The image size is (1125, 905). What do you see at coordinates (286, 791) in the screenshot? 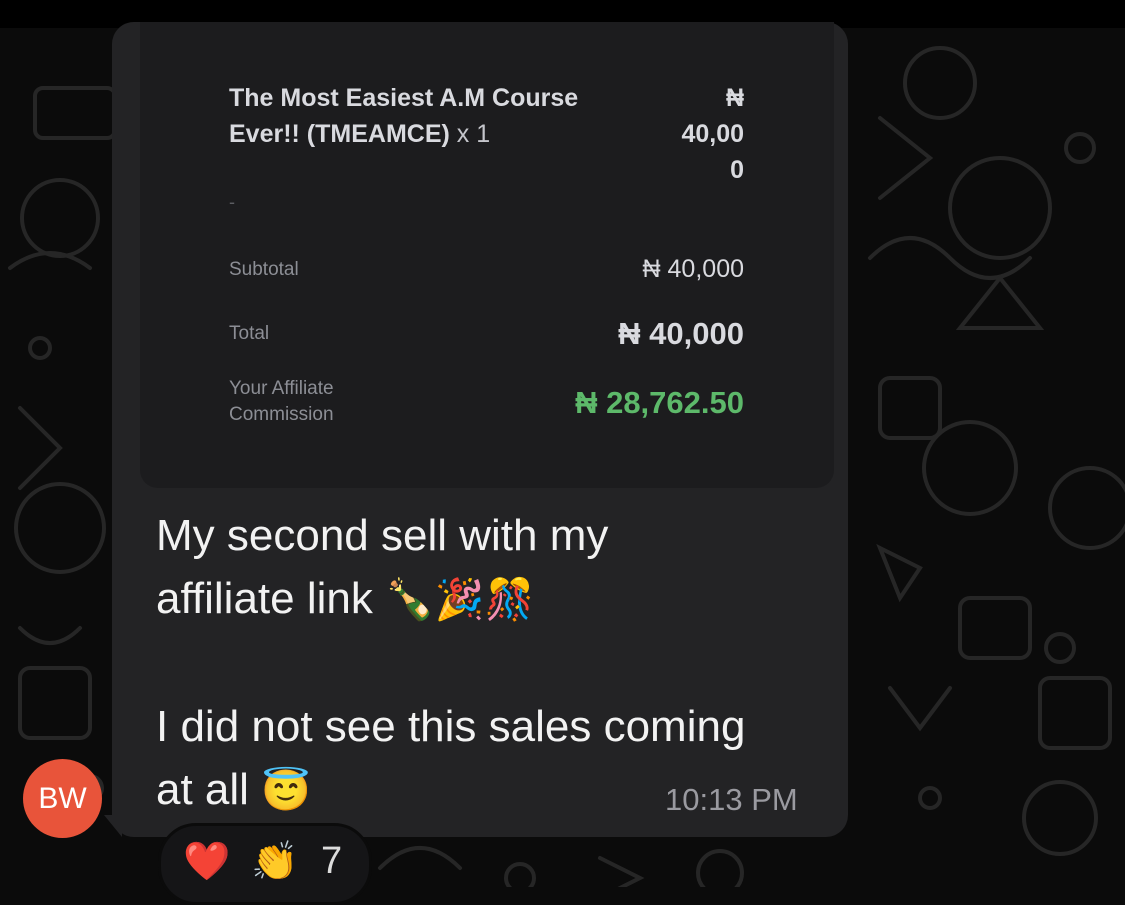
I see `halo-emoji: 😇` at bounding box center [286, 791].